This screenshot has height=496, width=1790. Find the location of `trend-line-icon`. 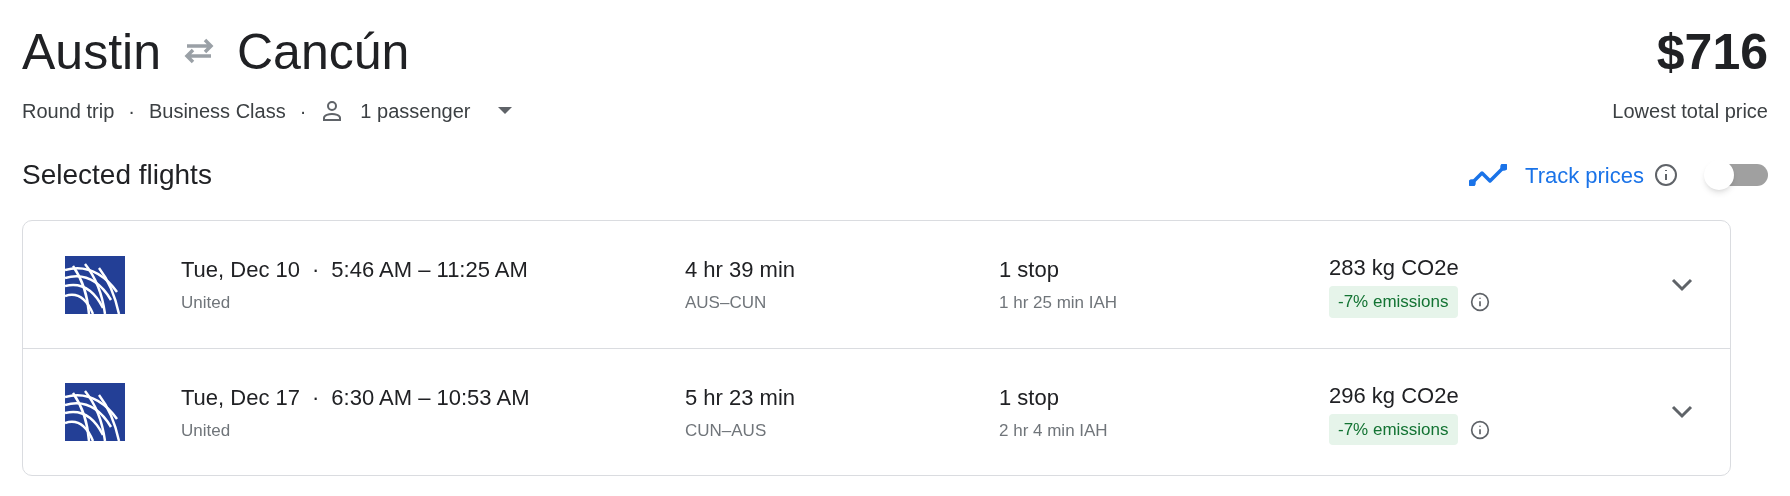

trend-line-icon is located at coordinates (1488, 175).